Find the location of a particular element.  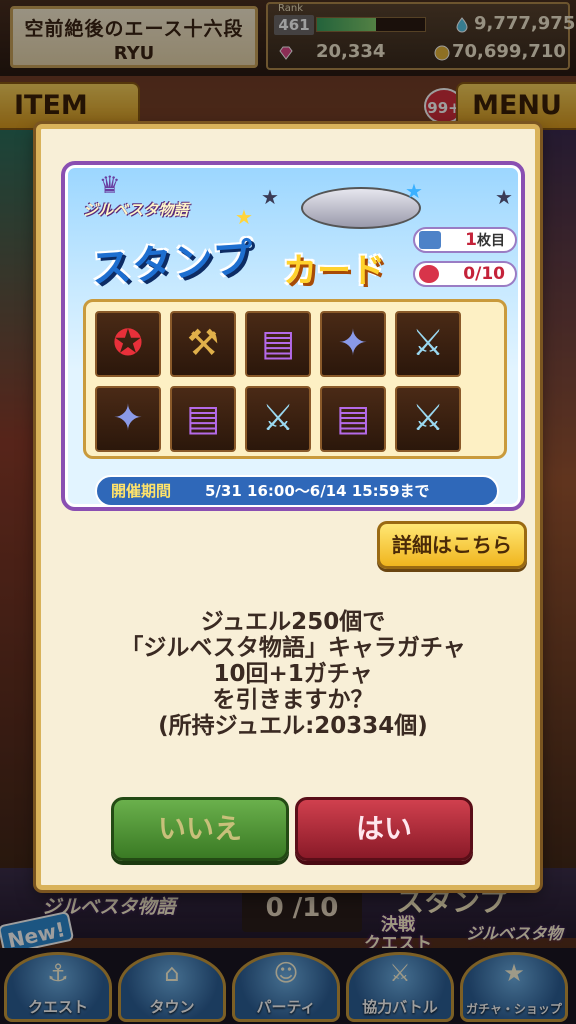

stamp-progress-row: 0/10 is located at coordinates (465, 274).